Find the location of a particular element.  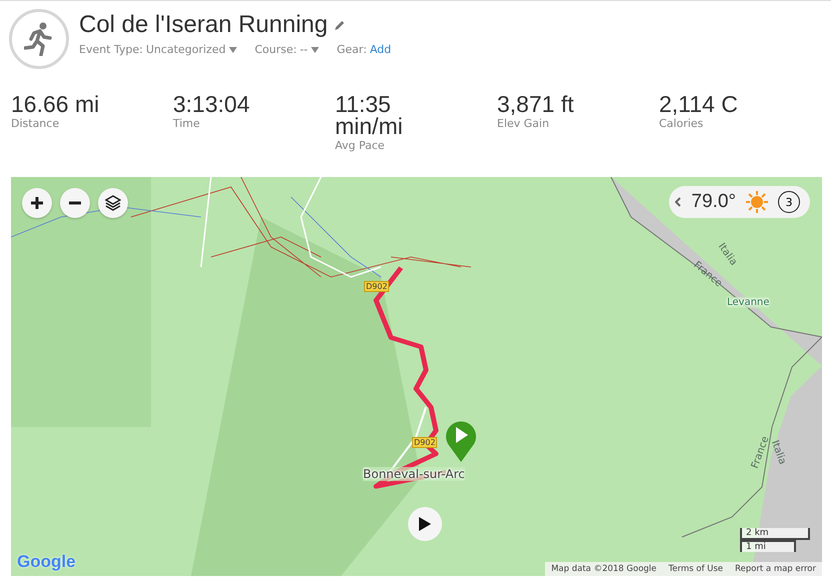

meta-dropdown: -- is located at coordinates (304, 49).